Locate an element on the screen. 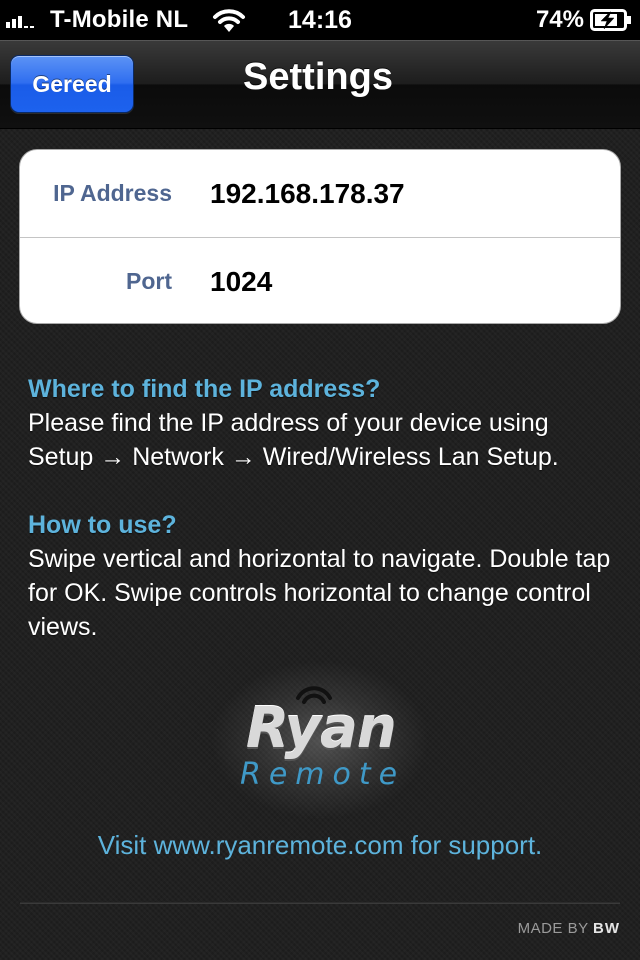 This screenshot has width=640, height=960. port-label: Port is located at coordinates (149, 281).